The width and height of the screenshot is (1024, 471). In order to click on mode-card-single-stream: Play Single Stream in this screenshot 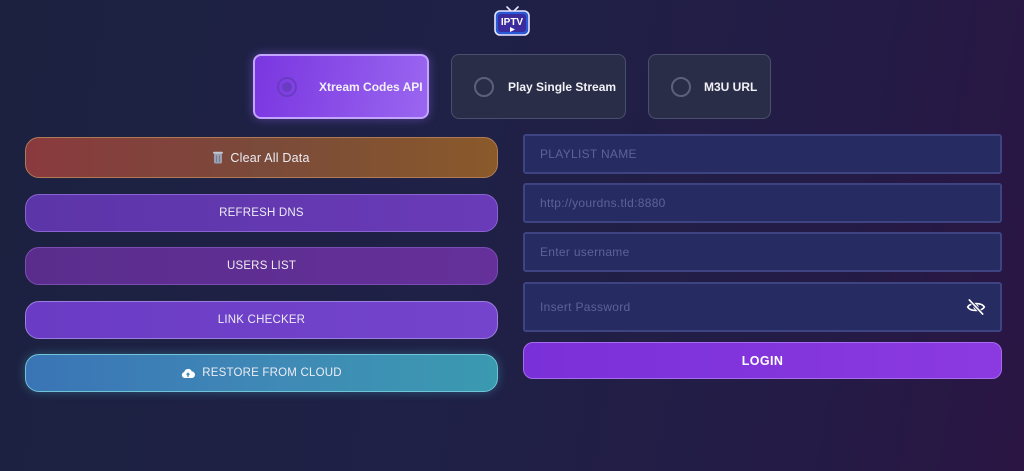, I will do `click(538, 86)`.